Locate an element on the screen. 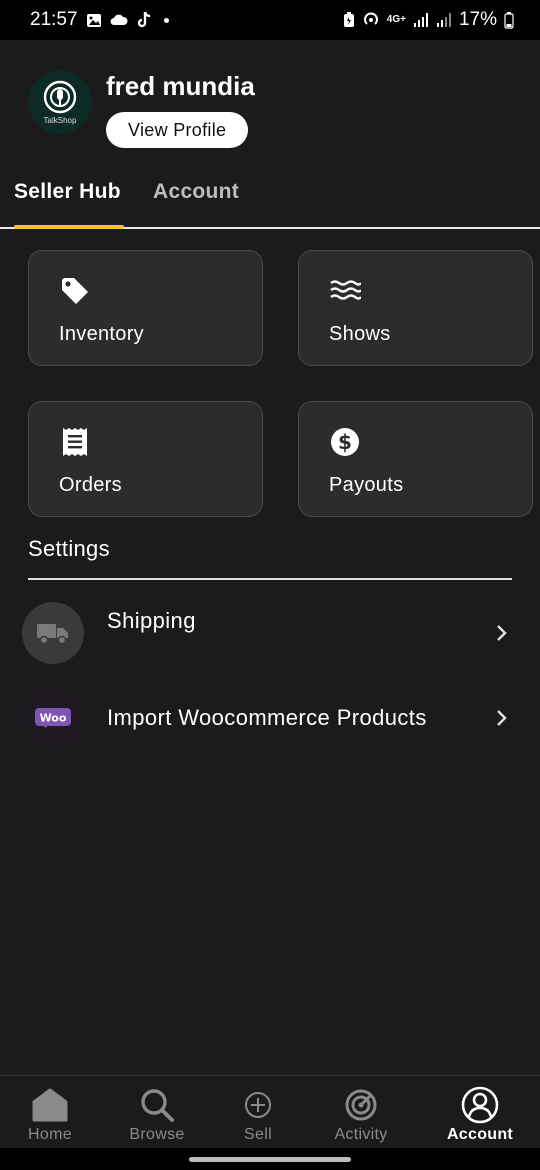 The width and height of the screenshot is (540, 1170). inventory-label: Inventory is located at coordinates (101, 334).